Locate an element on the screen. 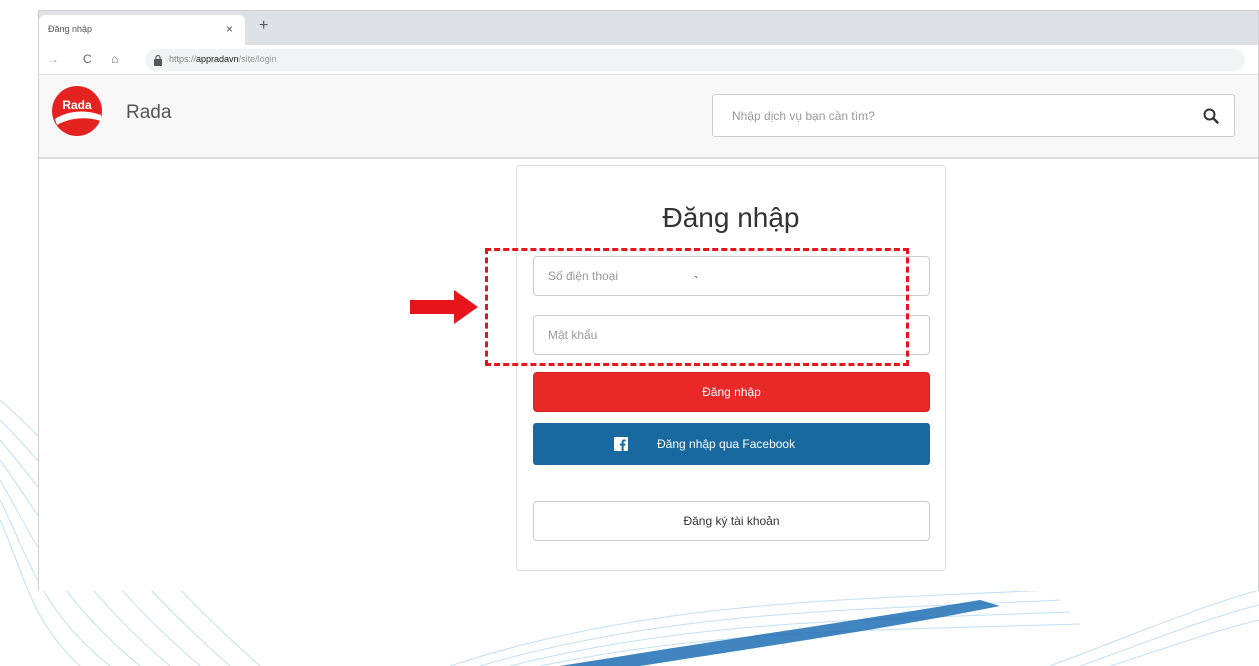 The width and height of the screenshot is (1259, 666). url-text: https://appradavn/site/login is located at coordinates (223, 59).